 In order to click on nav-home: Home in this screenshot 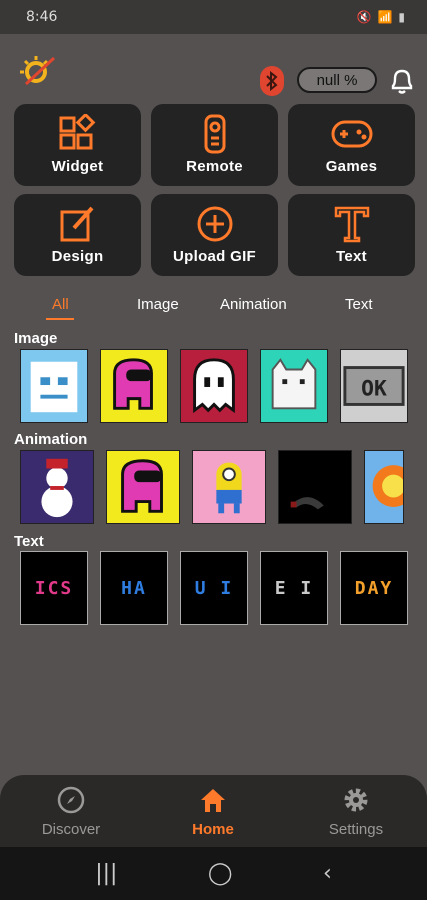, I will do `click(213, 811)`.